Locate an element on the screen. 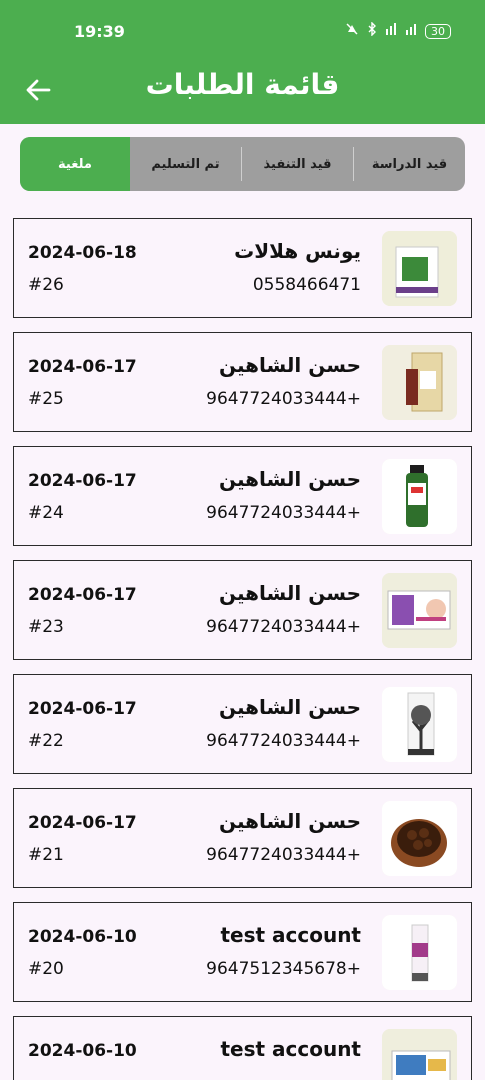  order-id: #25 is located at coordinates (46, 399).